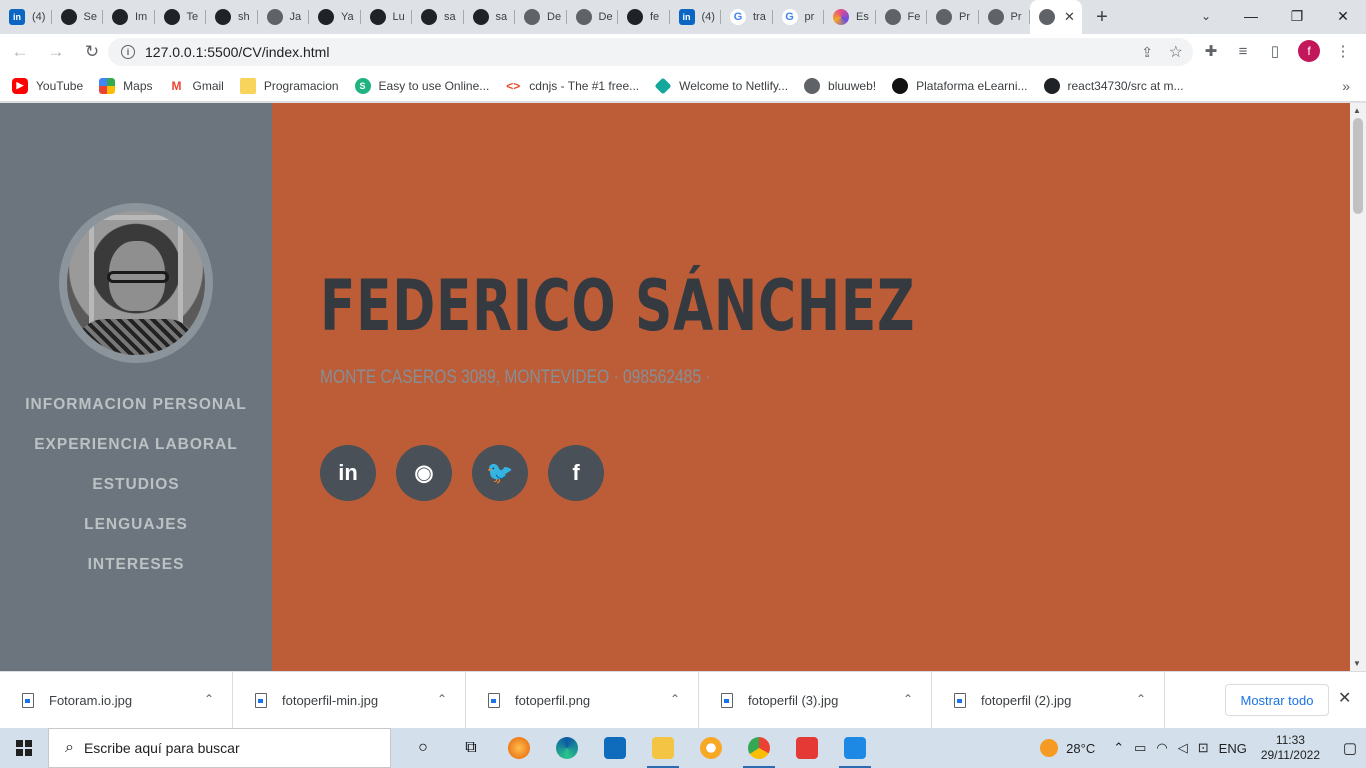  What do you see at coordinates (136, 565) in the screenshot?
I see `sidebar-nav-item: INTERESES` at bounding box center [136, 565].